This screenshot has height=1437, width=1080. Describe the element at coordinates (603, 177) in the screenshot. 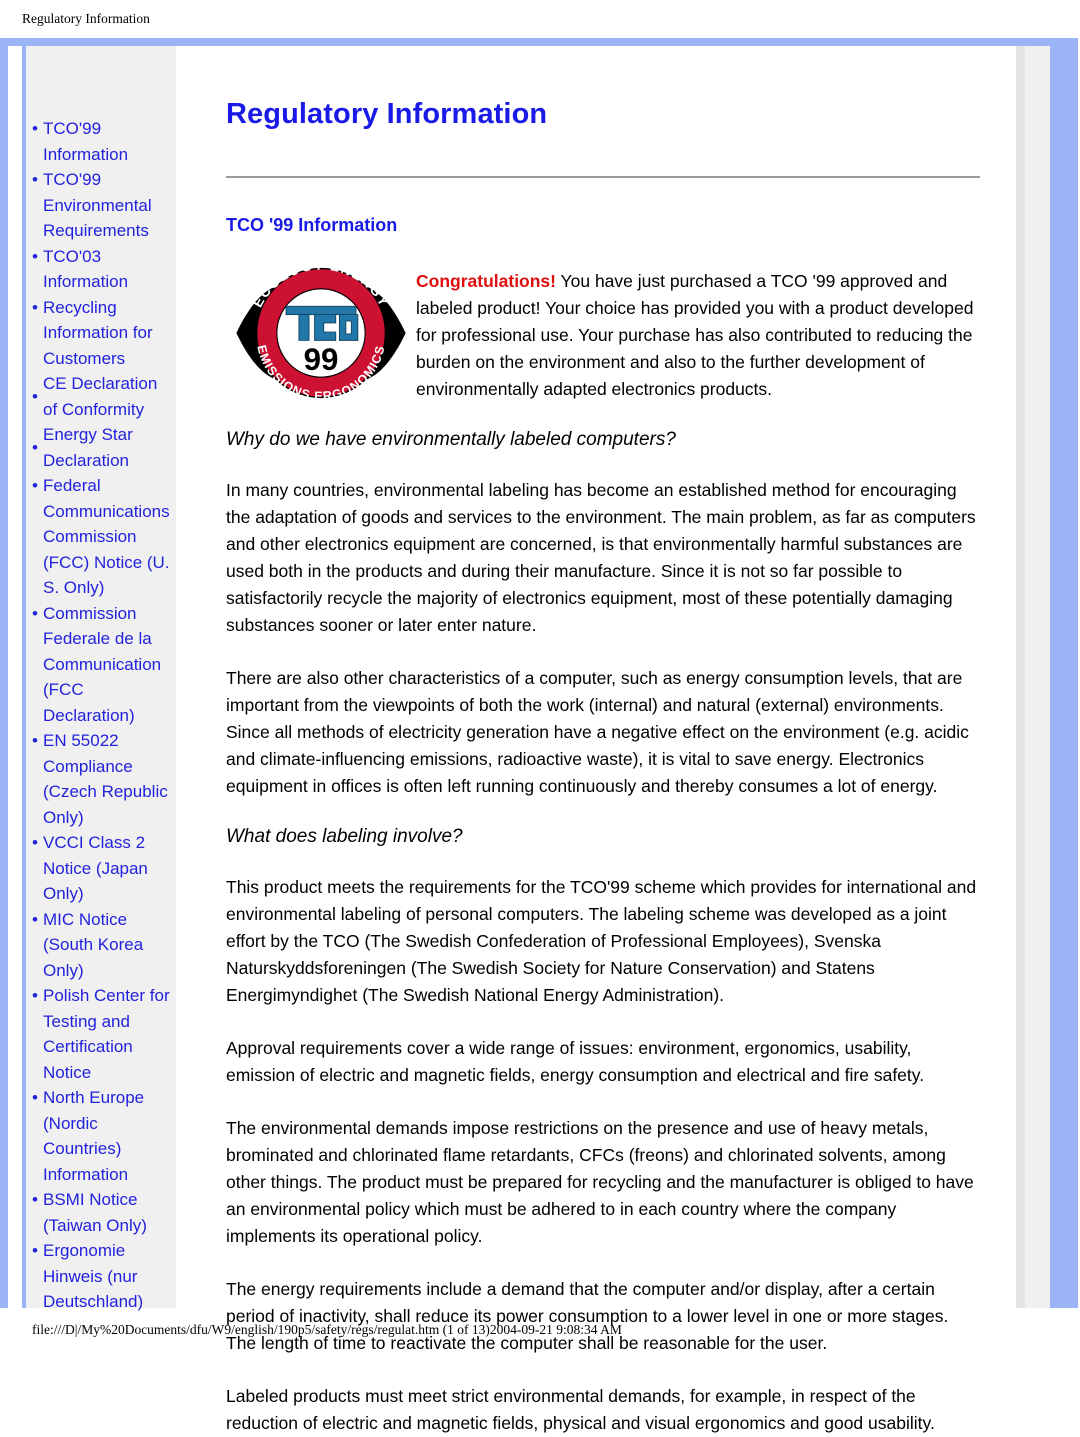

I see `title-divider` at that location.